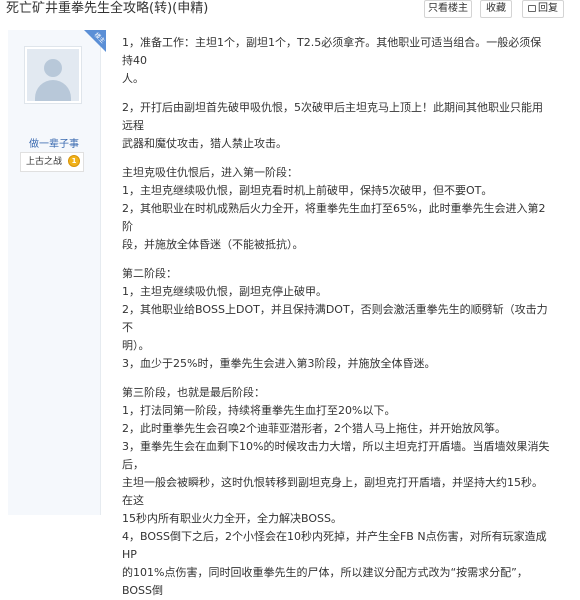  Describe the element at coordinates (307, 190) in the screenshot. I see `text-line: 1，主坦克继续吸仇恨，副坦克看时机上前破甲，保持5次破甲，但不要OT。` at that location.